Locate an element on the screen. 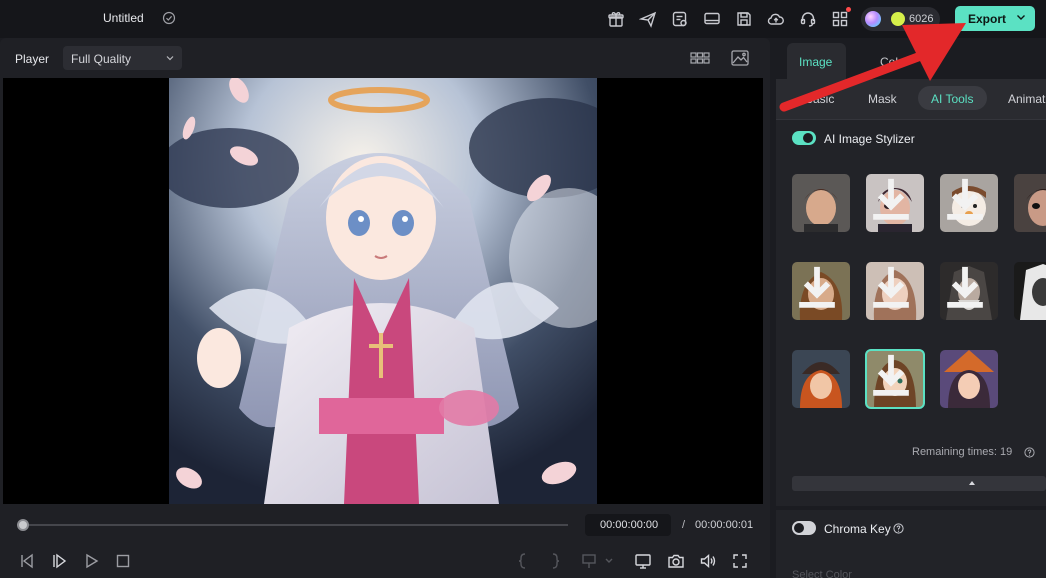 This screenshot has width=1046, height=578. chroma-key-toggle is located at coordinates (804, 528).